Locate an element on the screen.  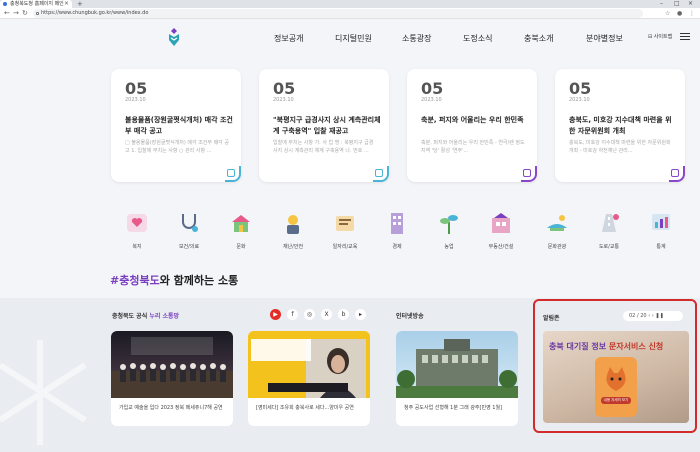
url-field: https://www.chungbuk.go.kr/www/index.do is located at coordinates (338, 13).